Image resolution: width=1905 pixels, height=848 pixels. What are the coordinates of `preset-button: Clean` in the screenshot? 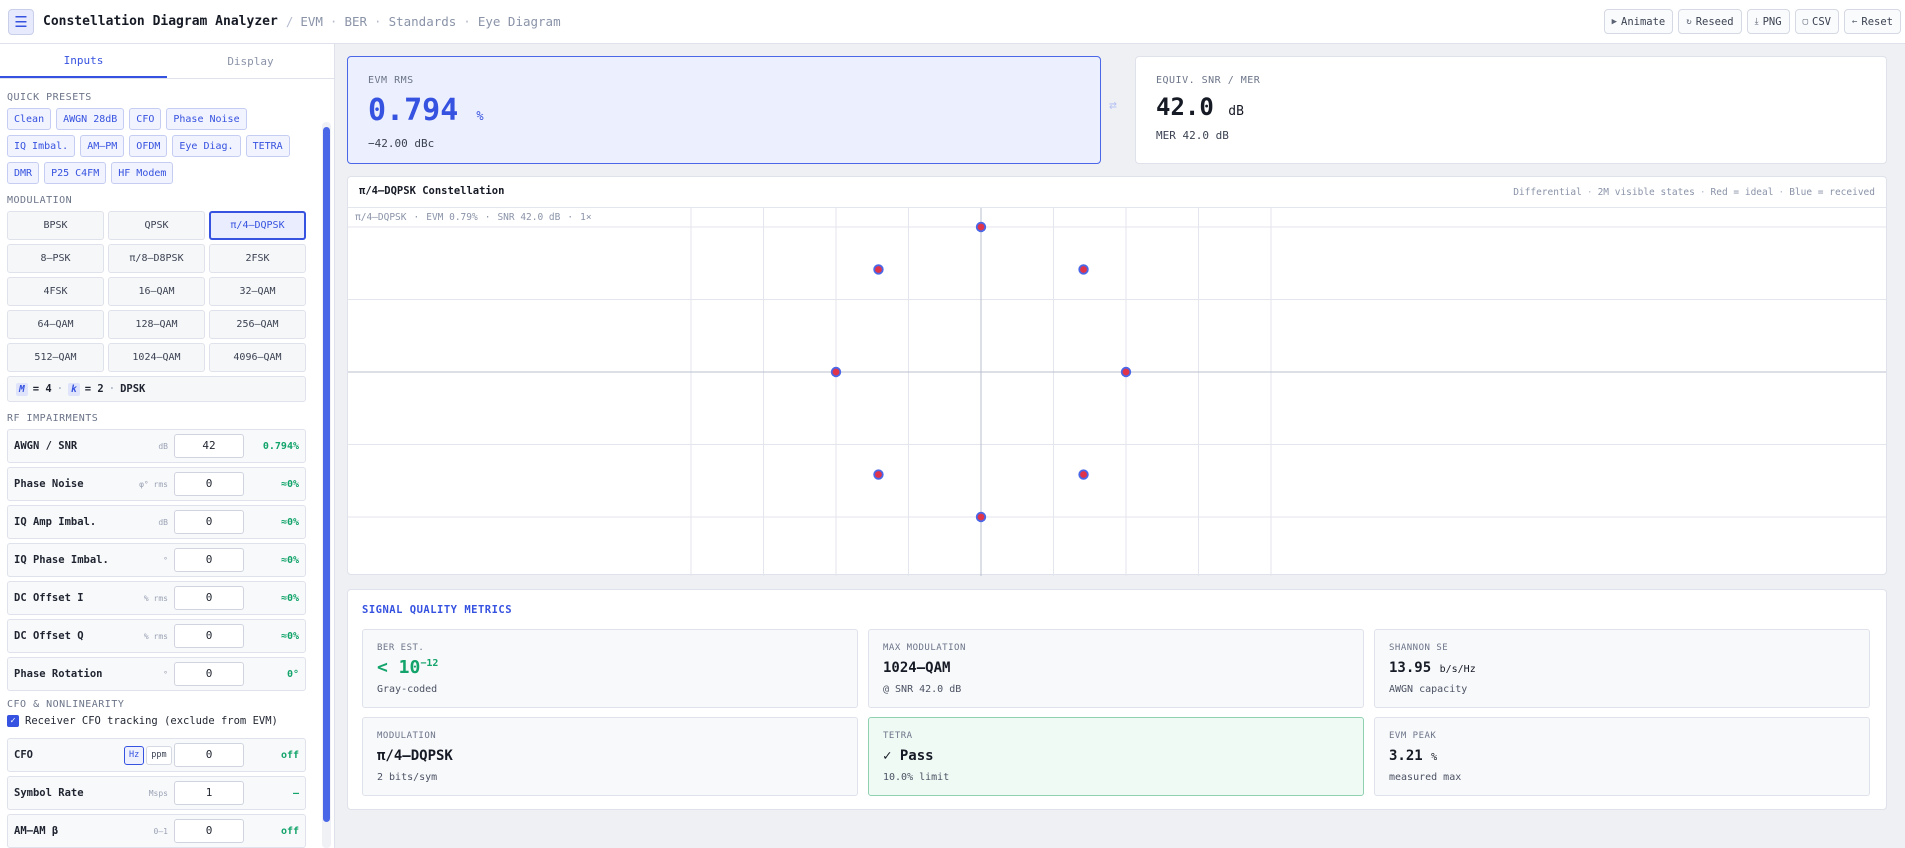 It's located at (29, 119).